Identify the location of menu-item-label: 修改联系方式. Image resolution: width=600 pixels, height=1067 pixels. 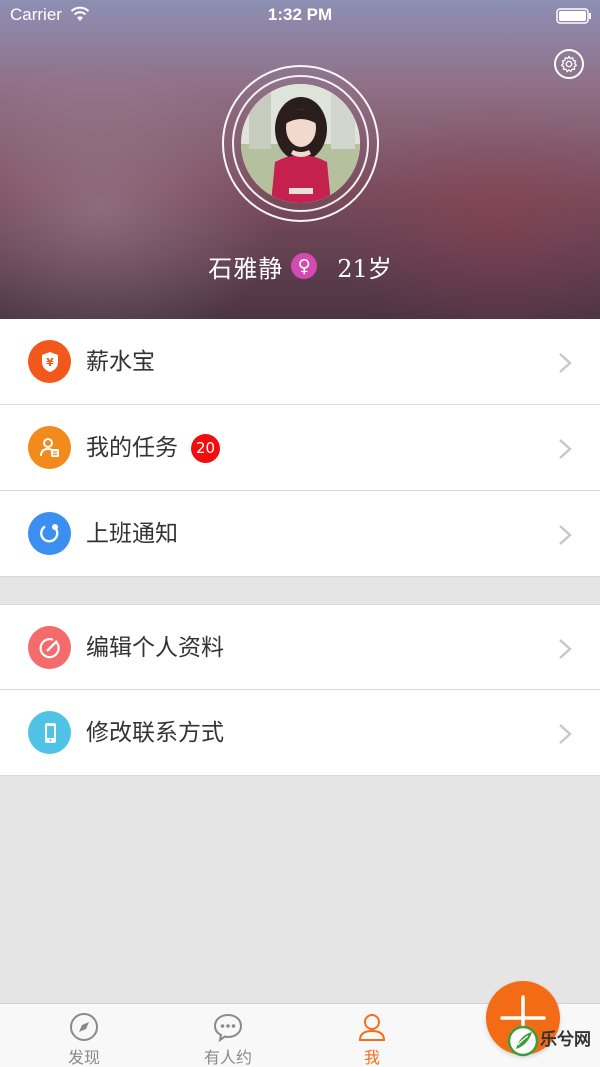
(155, 733).